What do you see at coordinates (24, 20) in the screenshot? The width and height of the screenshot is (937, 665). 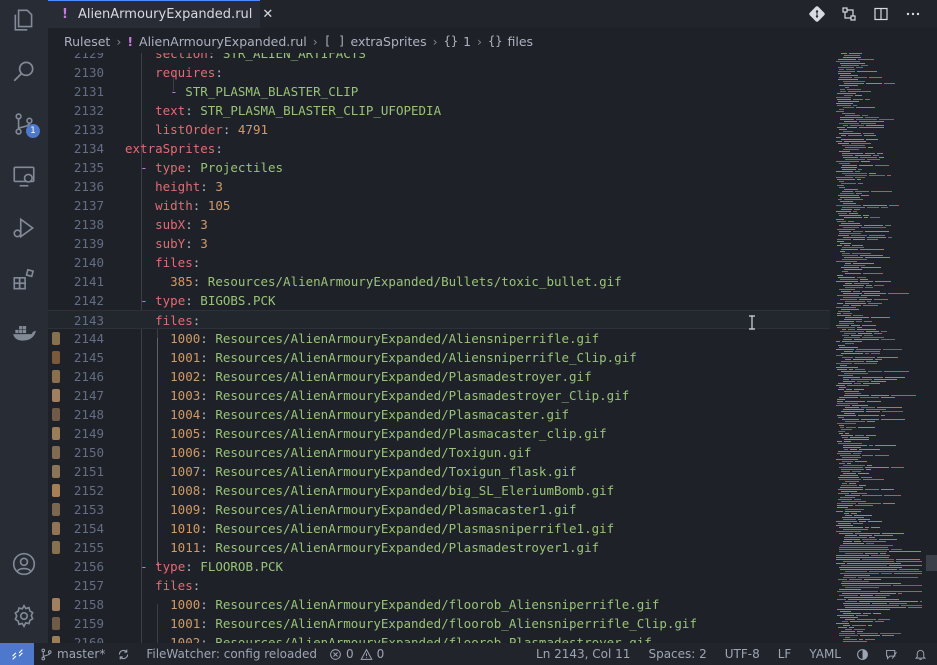 I see `explorer-icon` at bounding box center [24, 20].